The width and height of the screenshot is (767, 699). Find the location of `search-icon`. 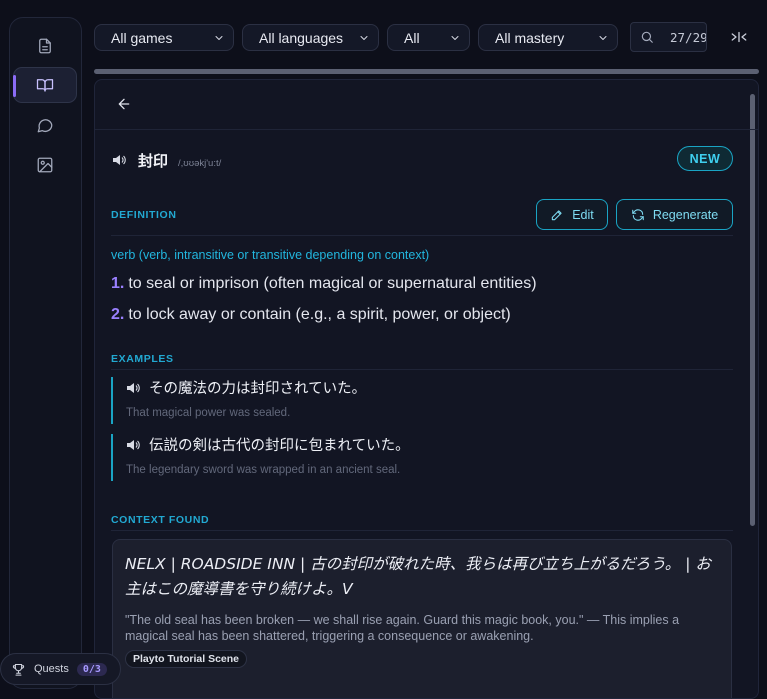

search-icon is located at coordinates (647, 37).